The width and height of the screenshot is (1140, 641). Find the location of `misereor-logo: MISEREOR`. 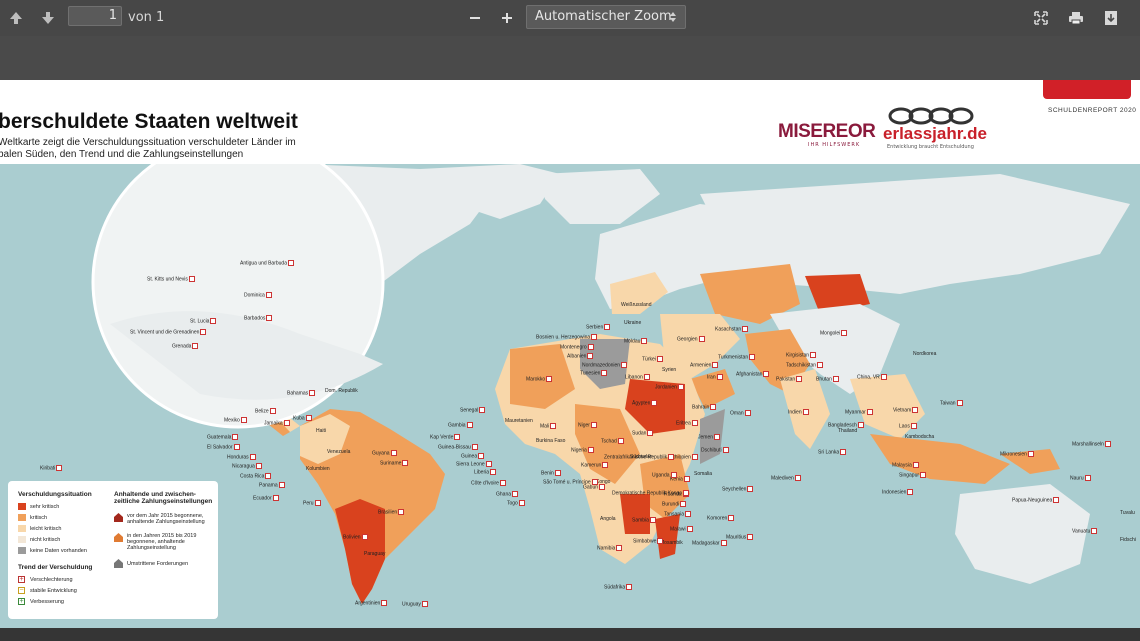

misereor-logo: MISEREOR is located at coordinates (827, 131).